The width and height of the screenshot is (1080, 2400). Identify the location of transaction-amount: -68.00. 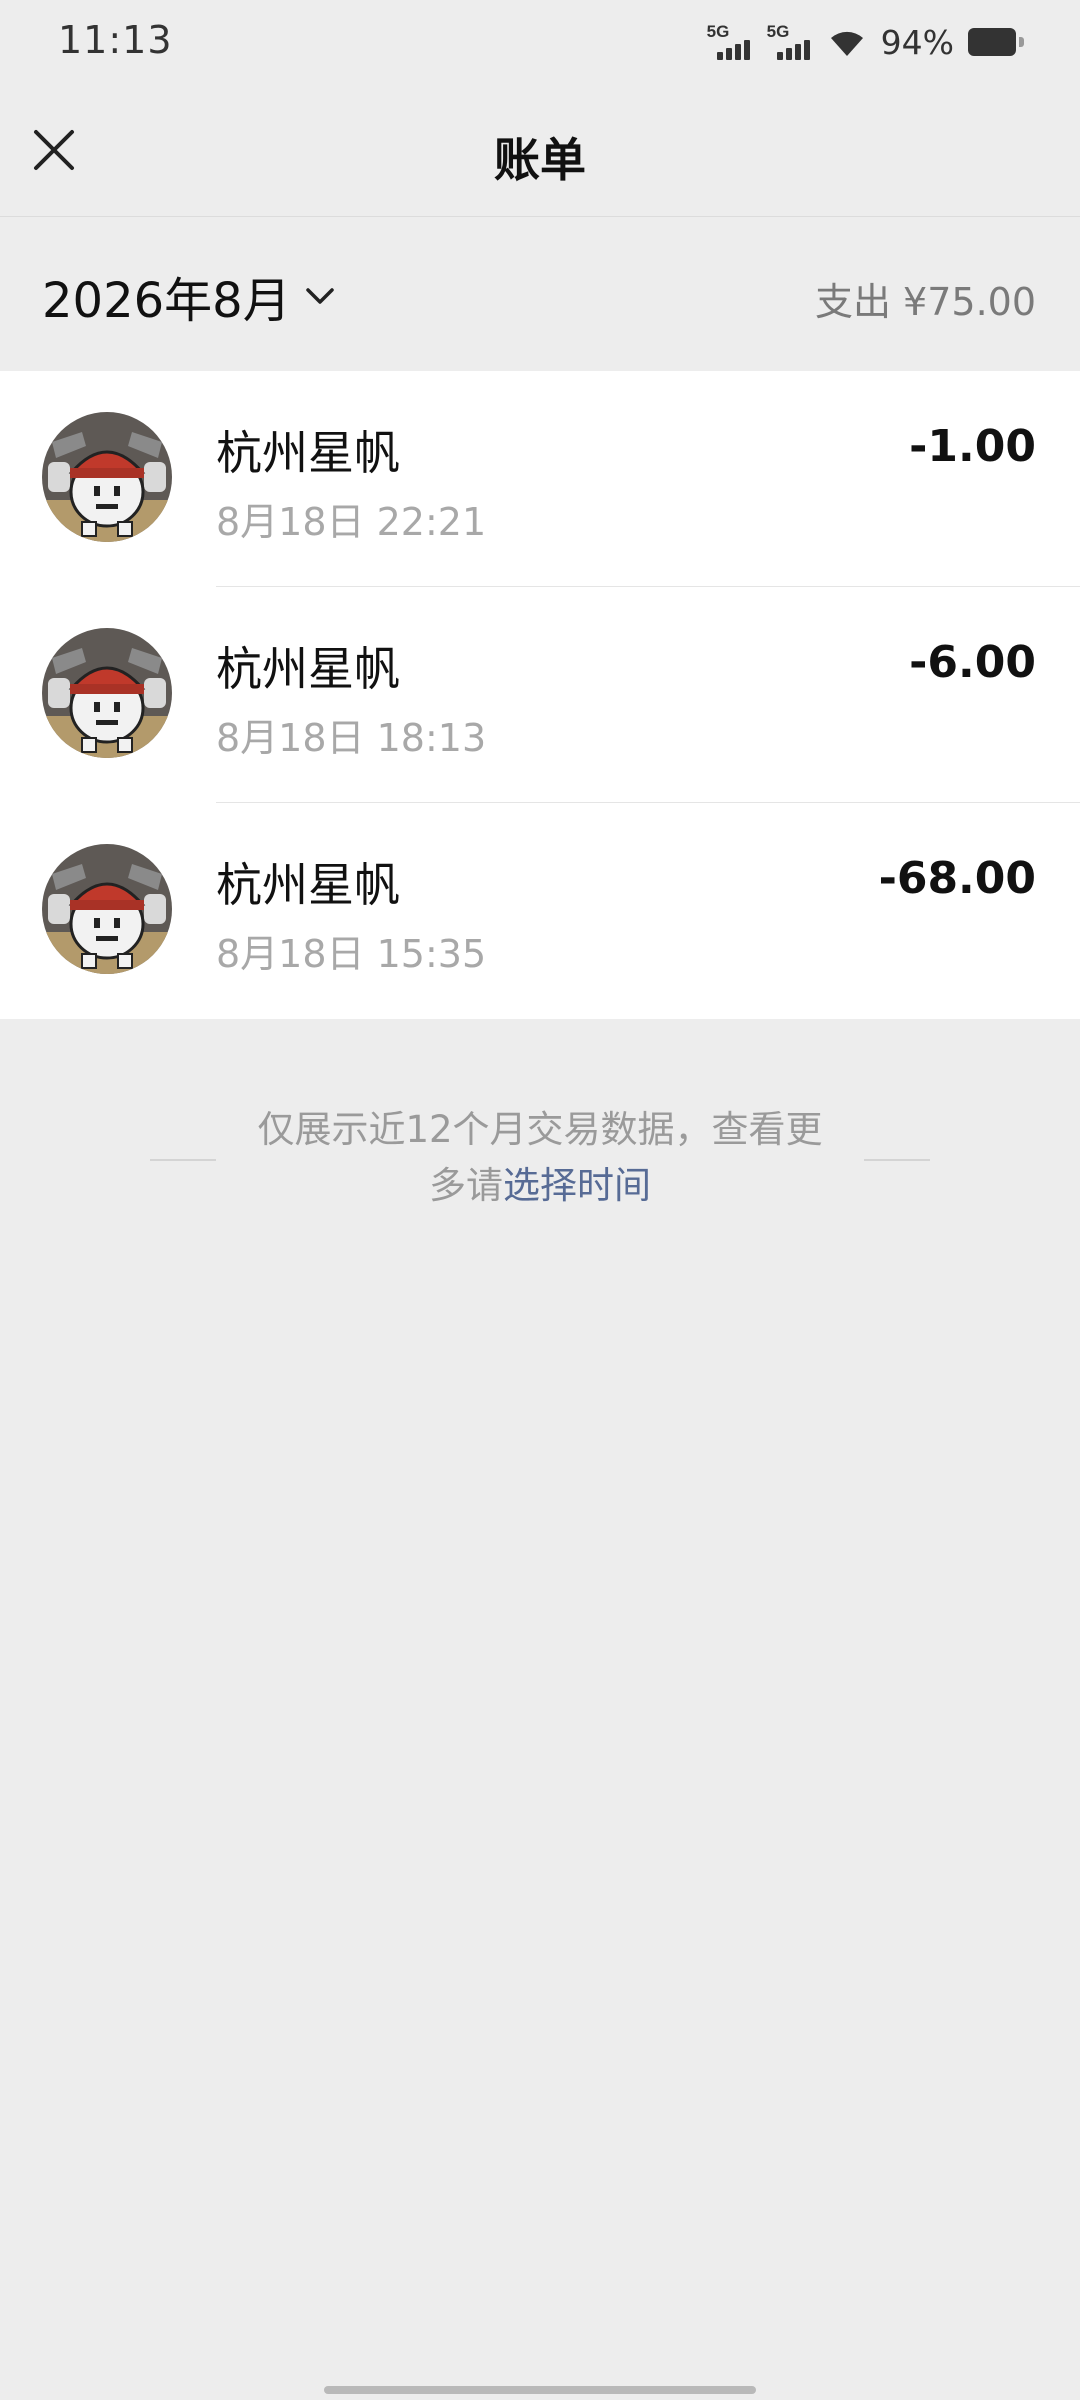
(957, 878).